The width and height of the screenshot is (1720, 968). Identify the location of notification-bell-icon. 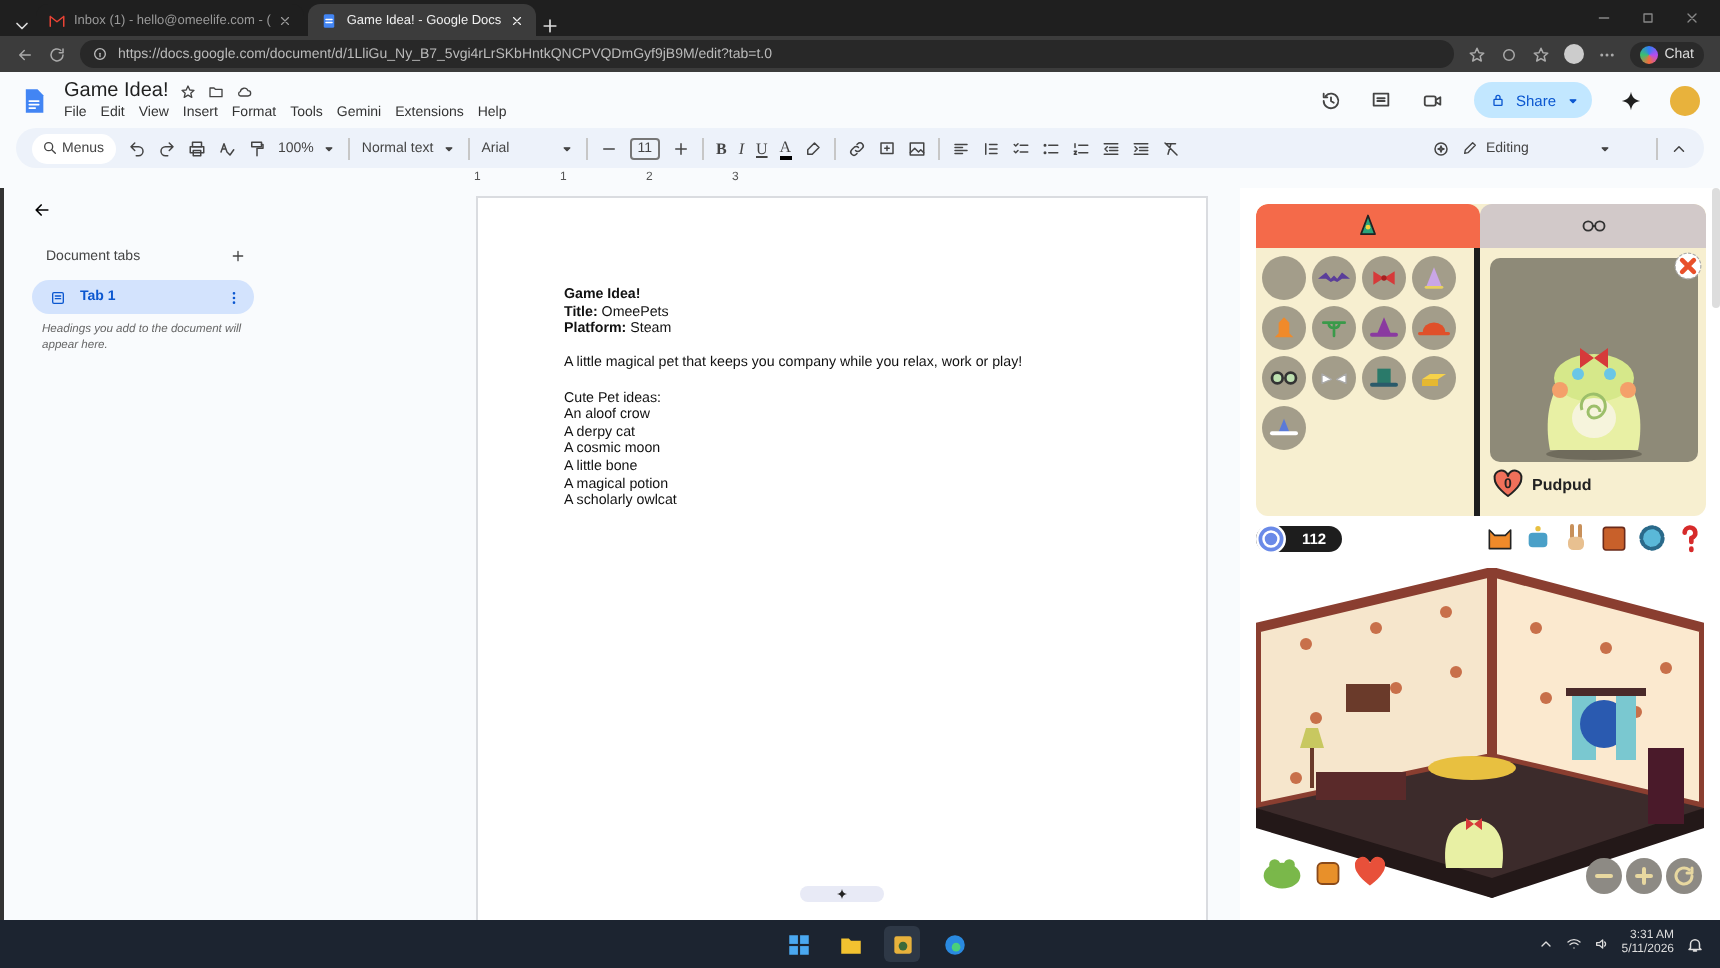
(1695, 944).